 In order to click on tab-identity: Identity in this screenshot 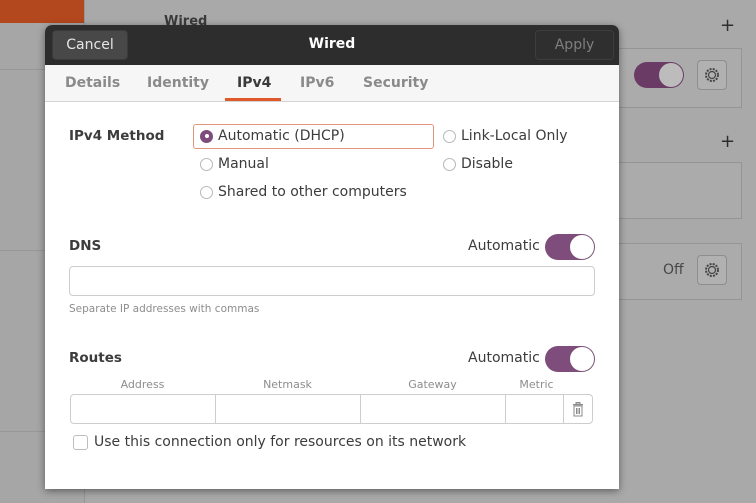, I will do `click(178, 83)`.